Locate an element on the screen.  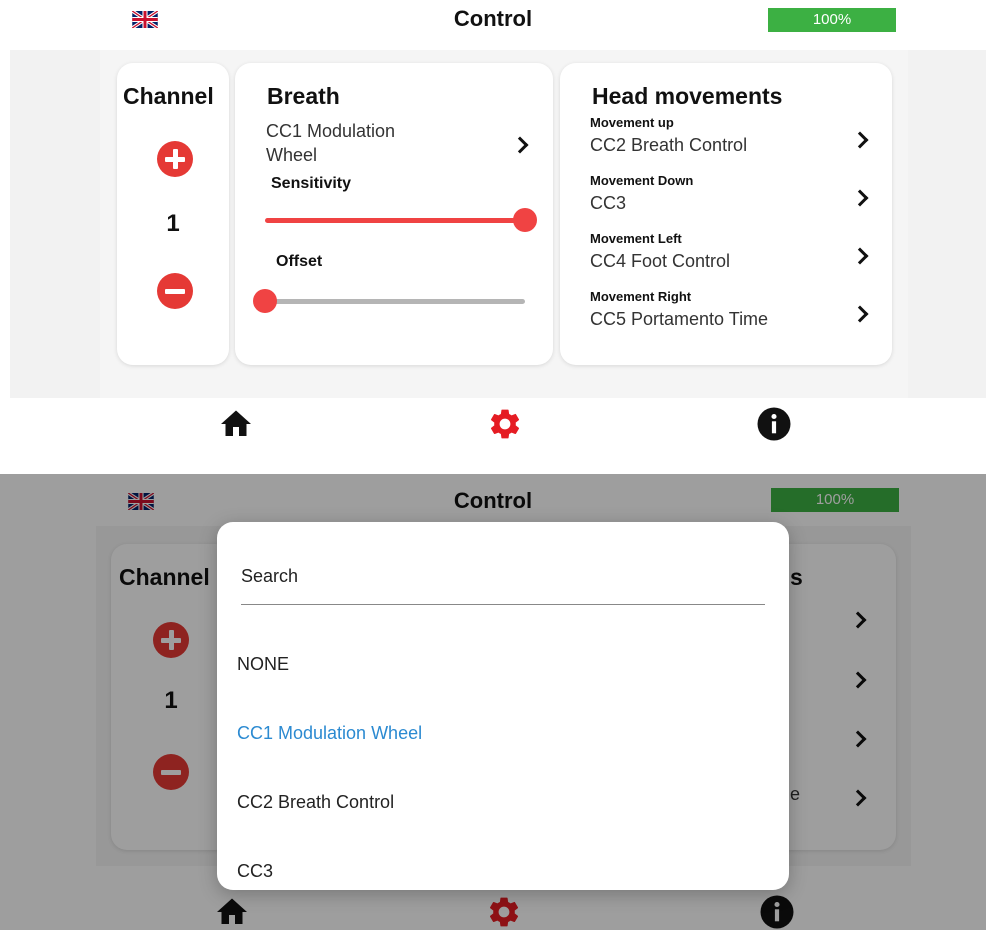
head-movements-heading-tail: s is located at coordinates (796, 577).